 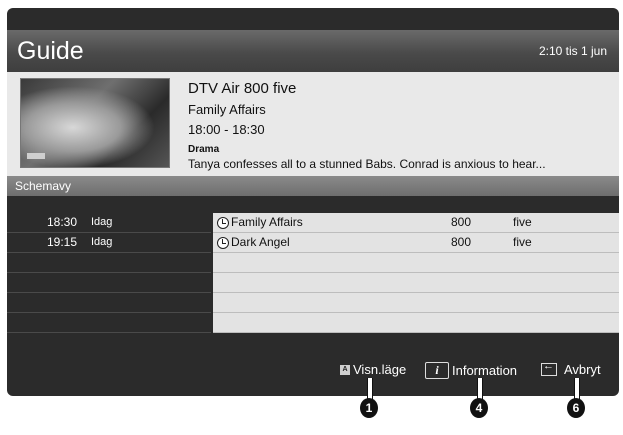 What do you see at coordinates (62, 242) in the screenshot?
I see `schedule-time: 19:15` at bounding box center [62, 242].